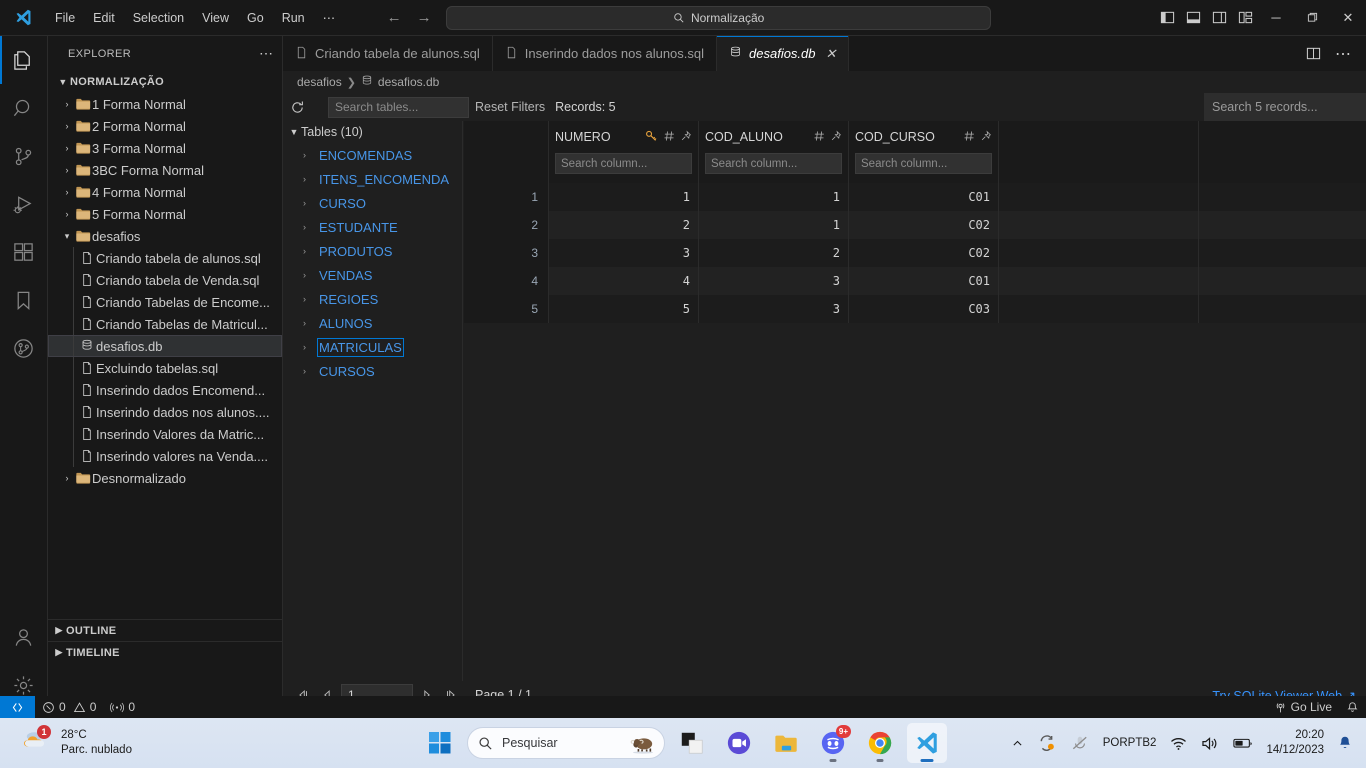 The image size is (1366, 768). Describe the element at coordinates (372, 251) in the screenshot. I see `table-list-item: › PRODUTOS` at that location.